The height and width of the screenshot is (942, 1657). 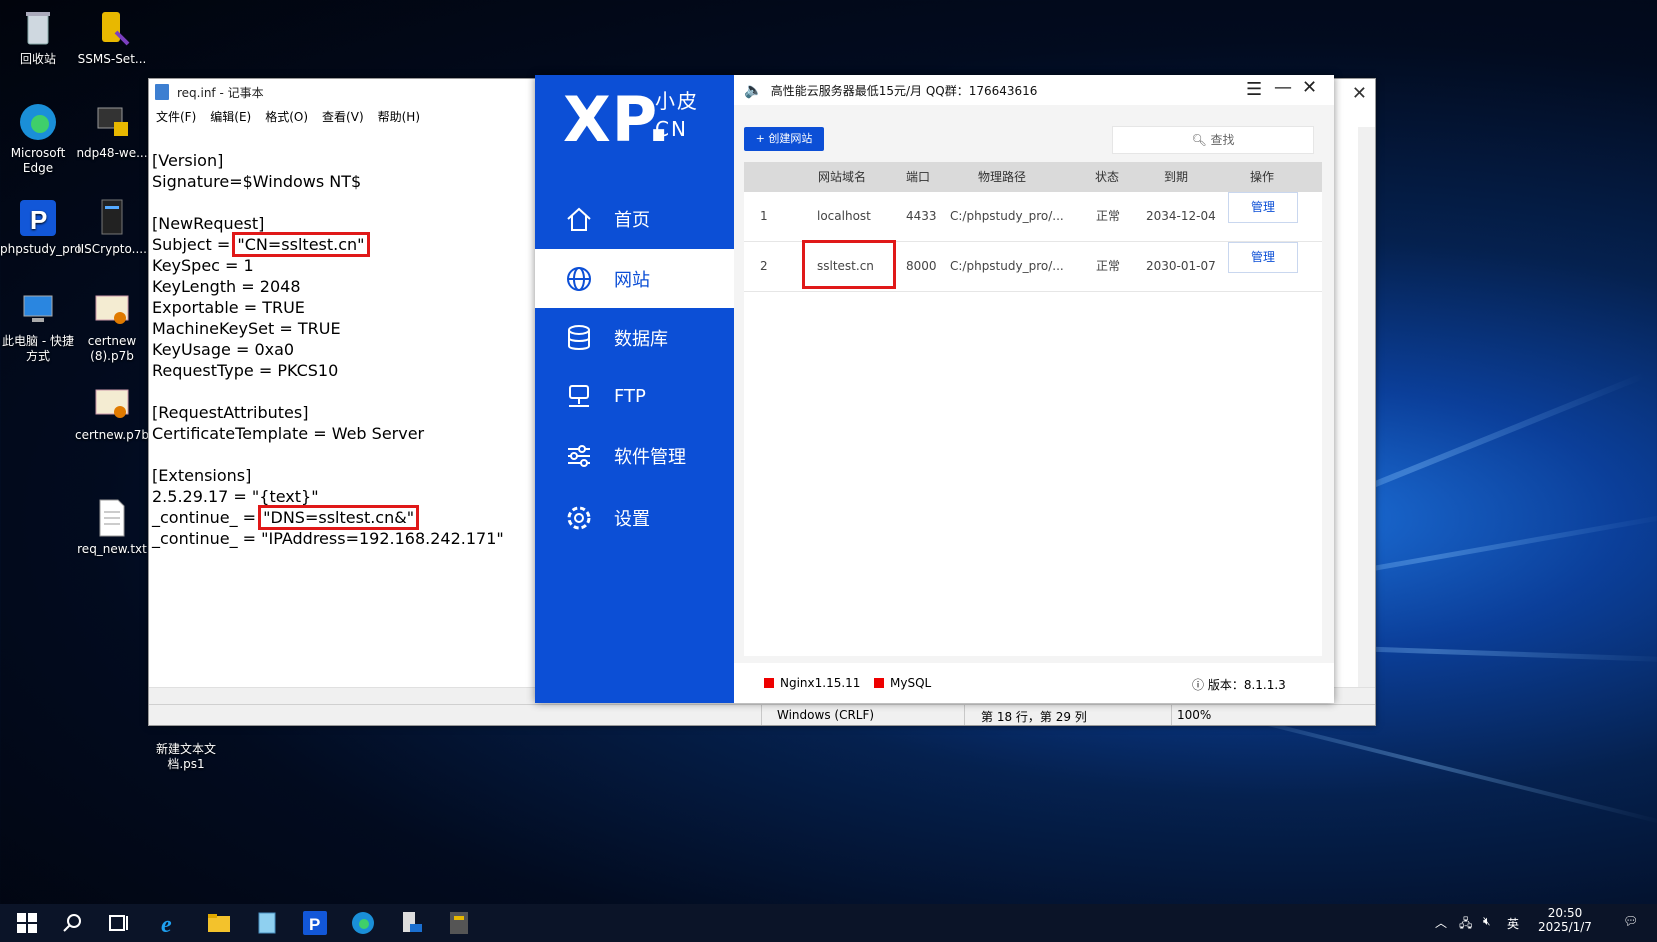 I want to click on row-domain: localhost, so click(x=844, y=216).